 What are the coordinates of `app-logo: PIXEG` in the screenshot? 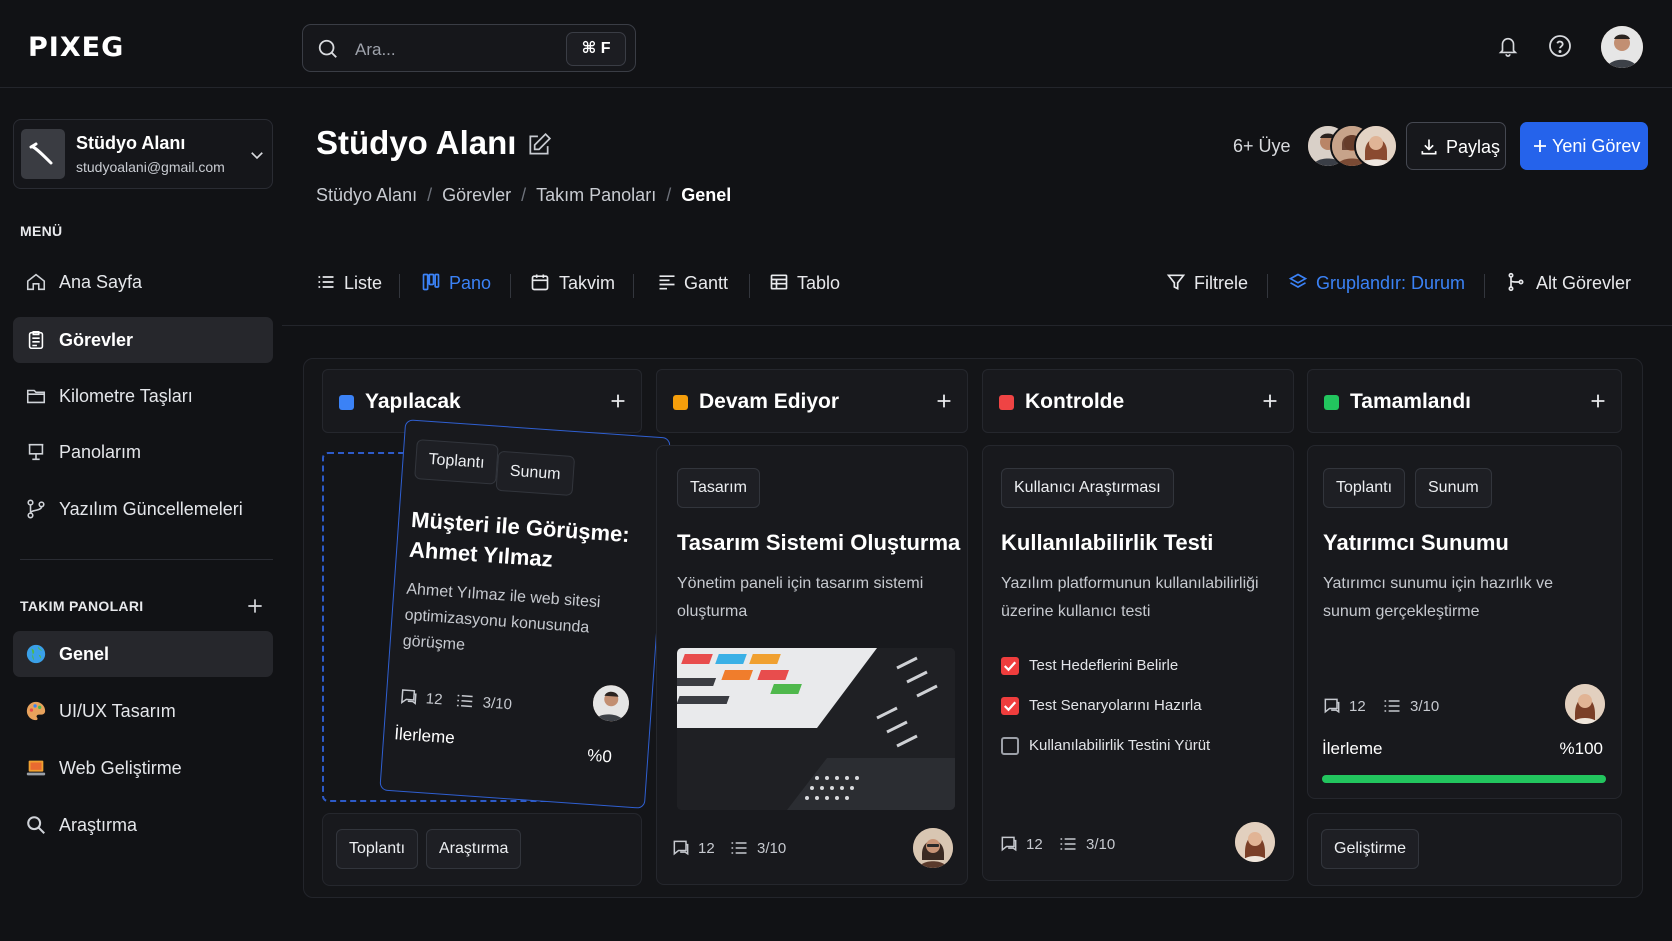 It's located at (76, 47).